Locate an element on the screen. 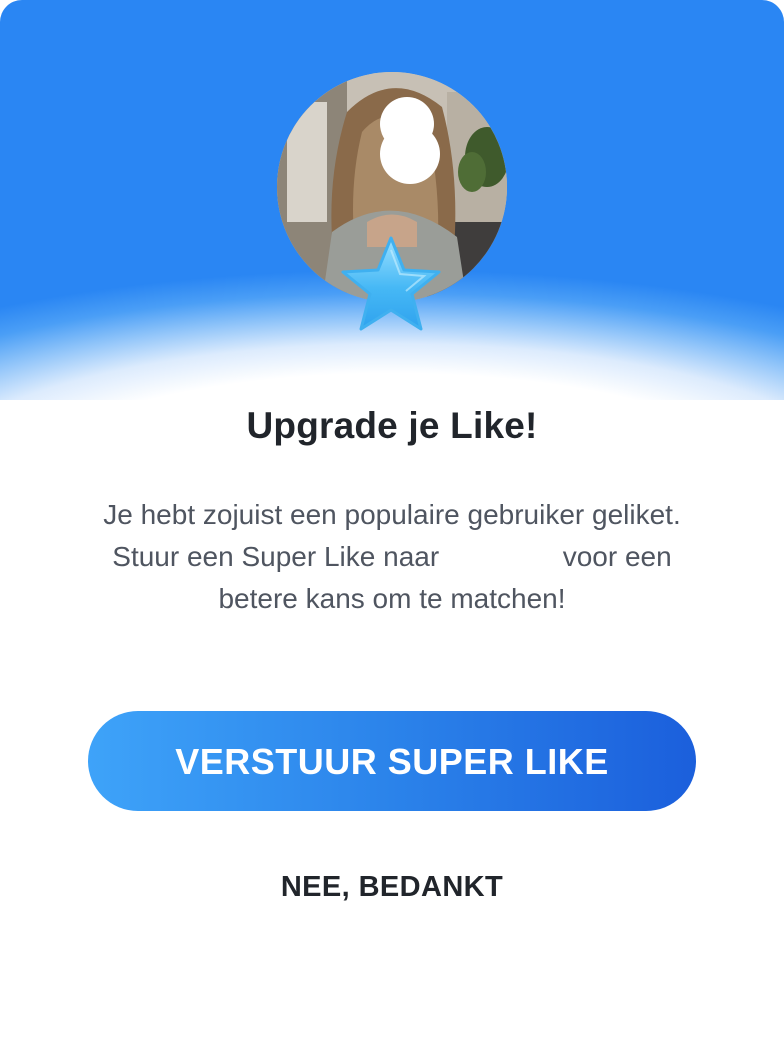 The image size is (784, 1042). message-line-2-prefix: Stuur een Super Like naar is located at coordinates (276, 556).